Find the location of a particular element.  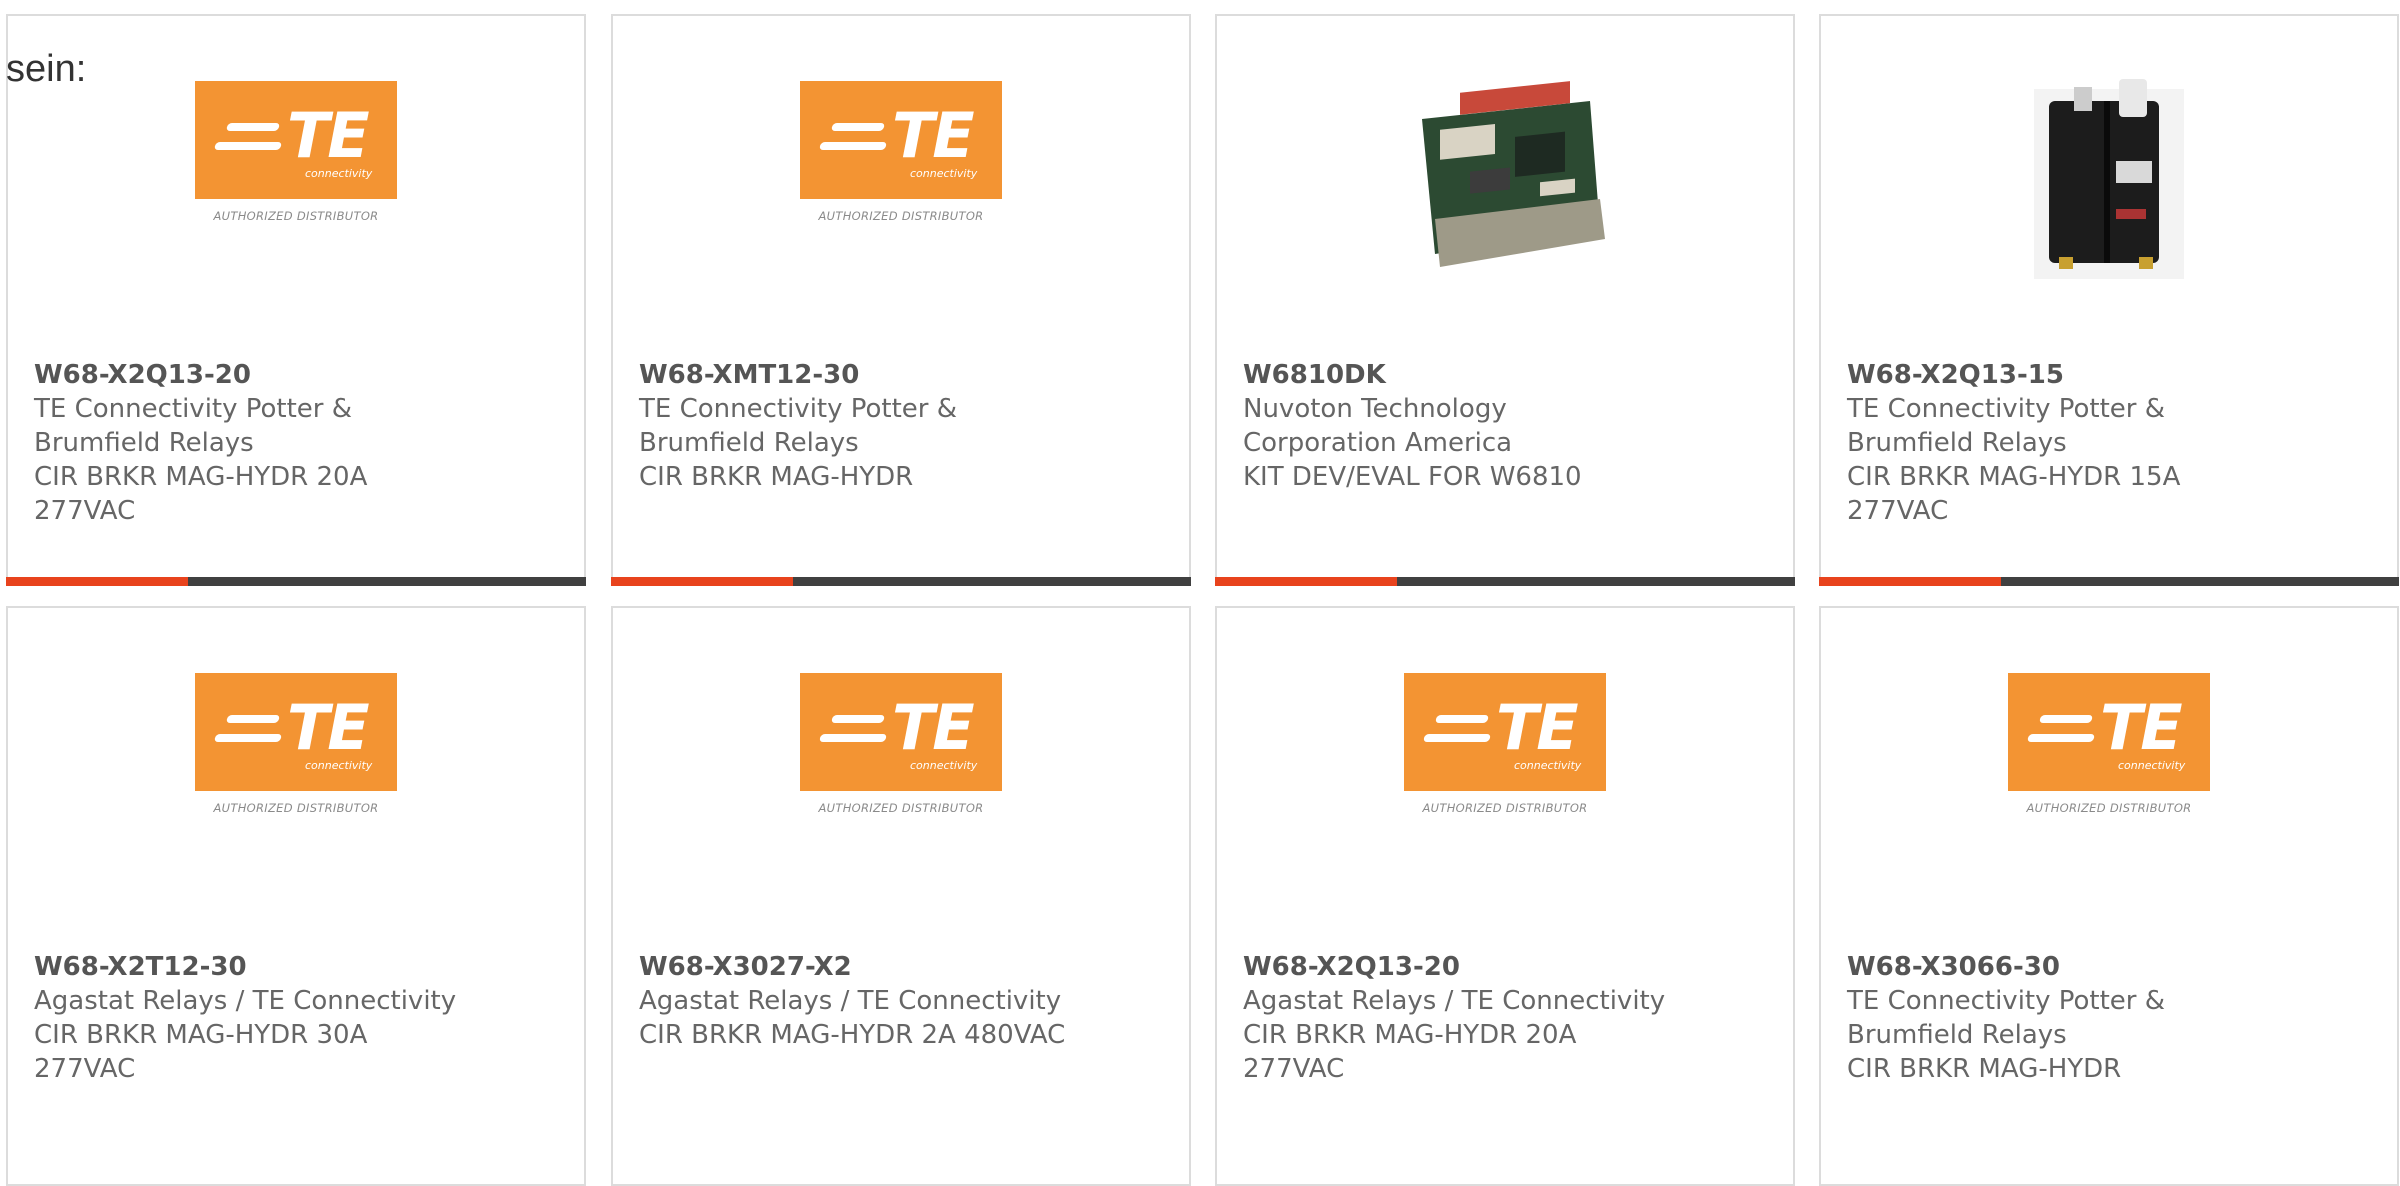

section-heading: sein: is located at coordinates (46, 69).